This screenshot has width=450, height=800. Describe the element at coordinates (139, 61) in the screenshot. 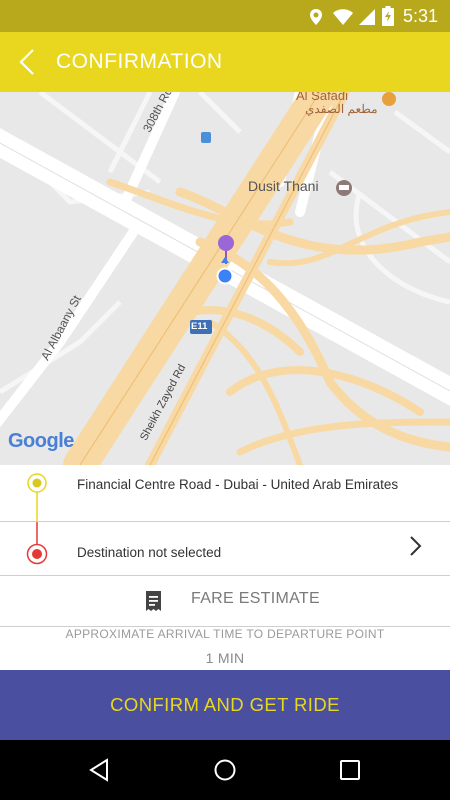

I see `page-title: CONFIRMATION` at that location.